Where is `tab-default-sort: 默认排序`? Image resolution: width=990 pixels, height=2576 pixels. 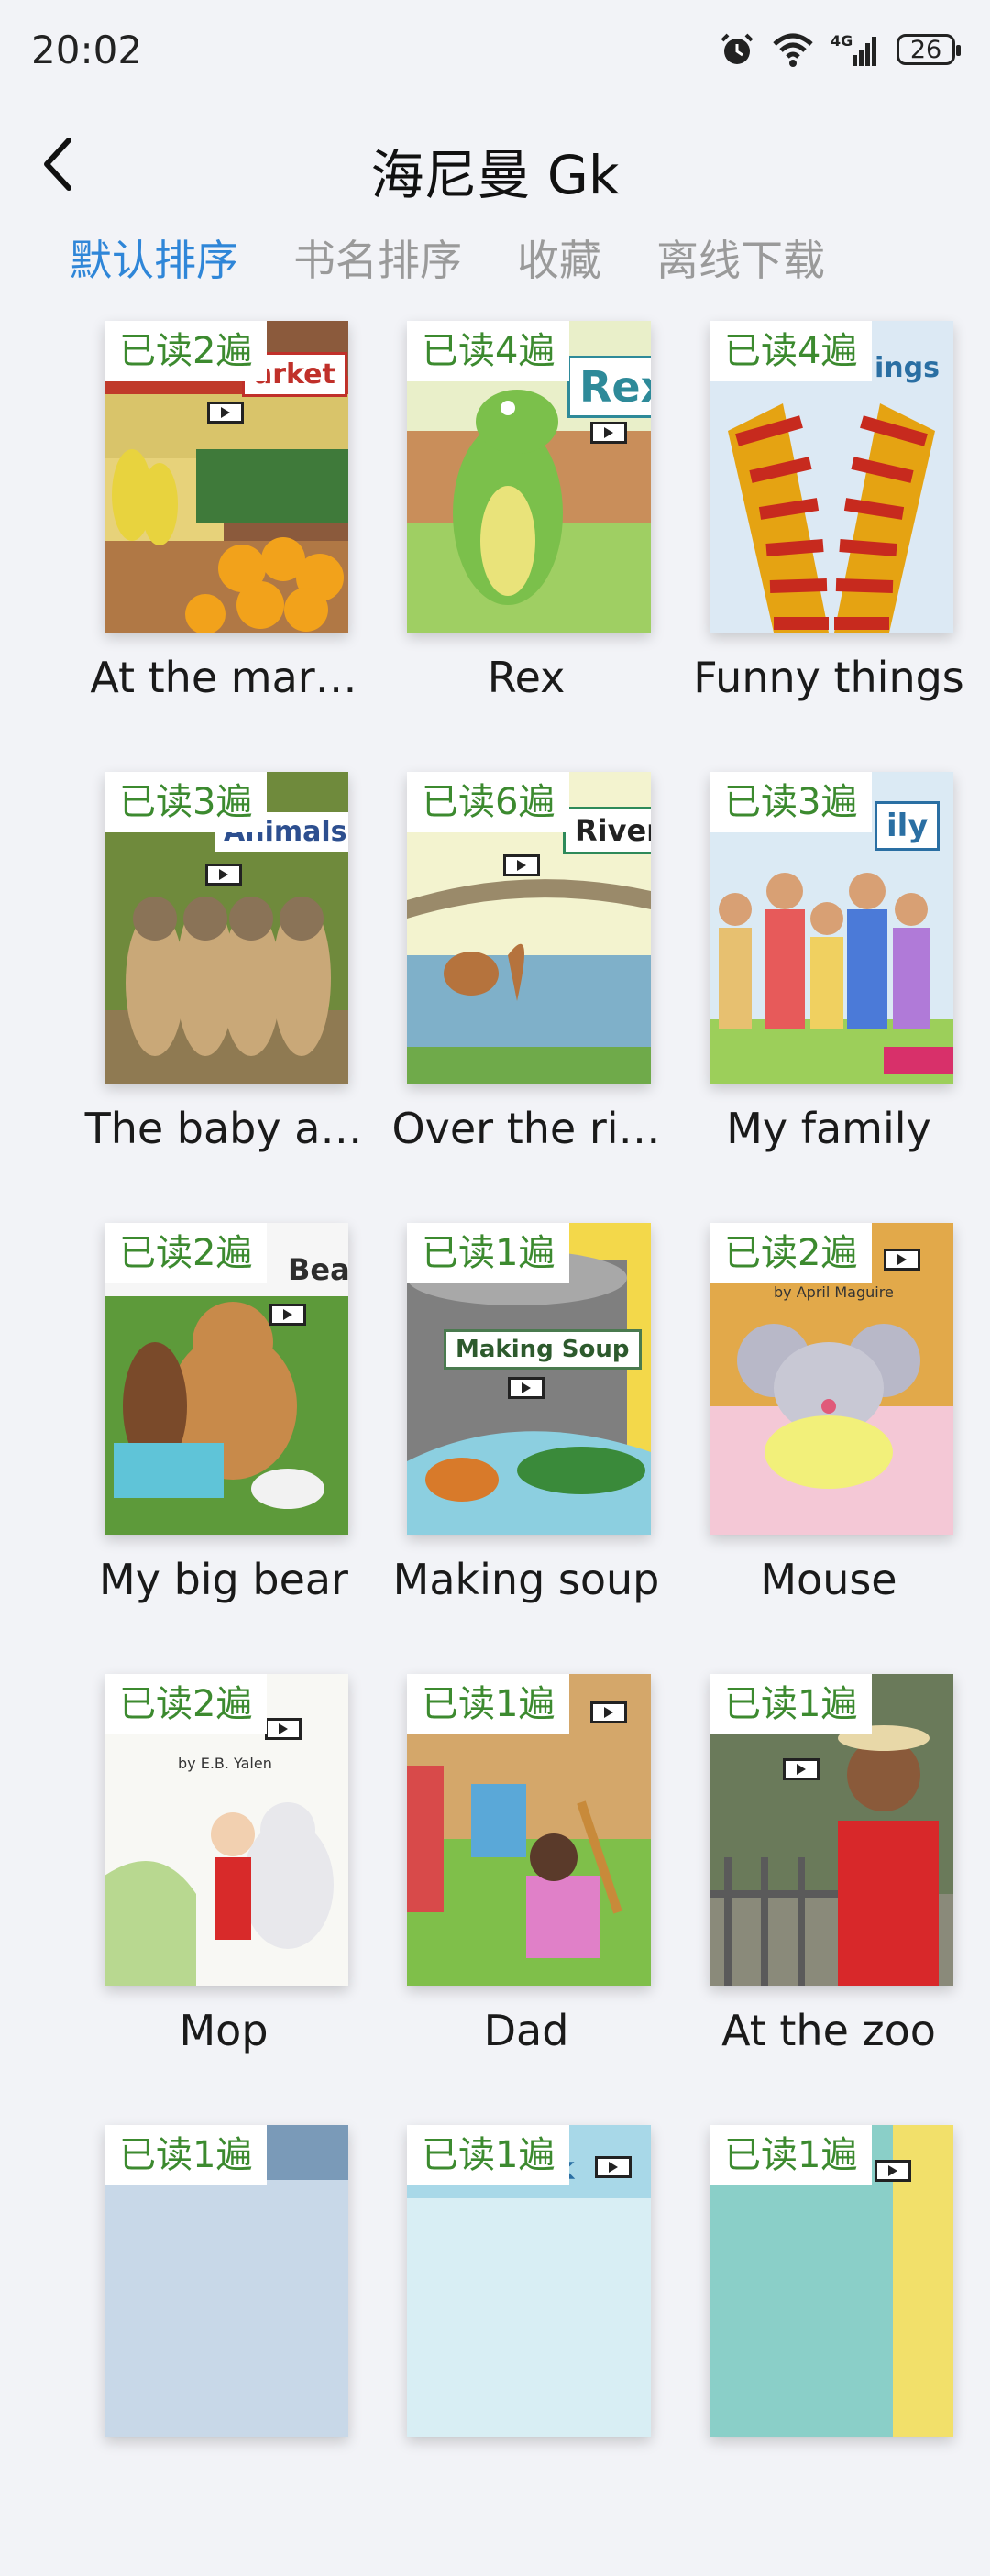
tab-default-sort: 默认排序 is located at coordinates (154, 257).